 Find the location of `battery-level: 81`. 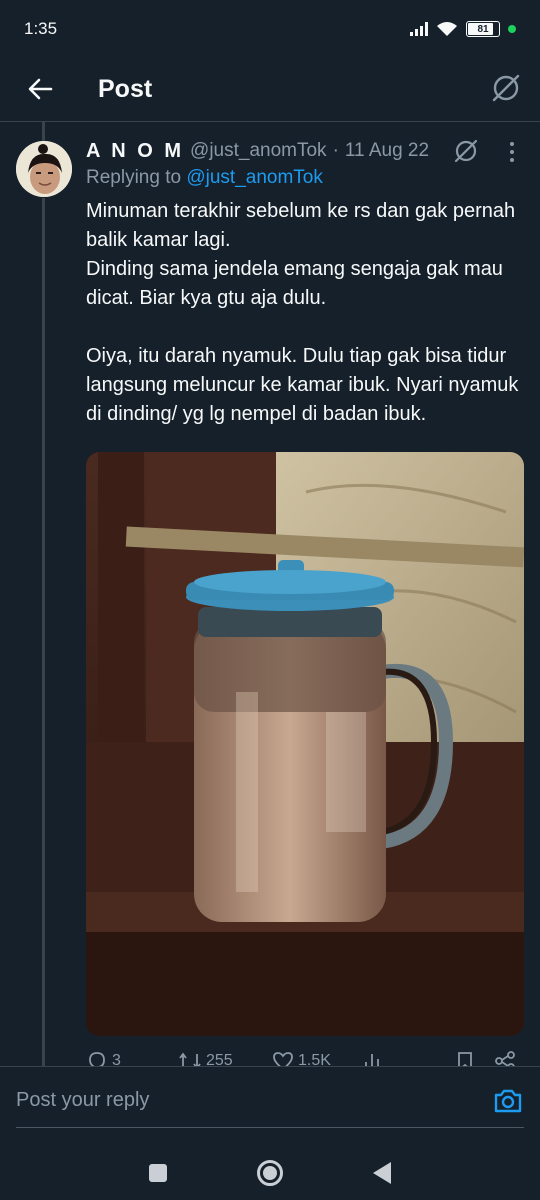

battery-level: 81 is located at coordinates (483, 29).